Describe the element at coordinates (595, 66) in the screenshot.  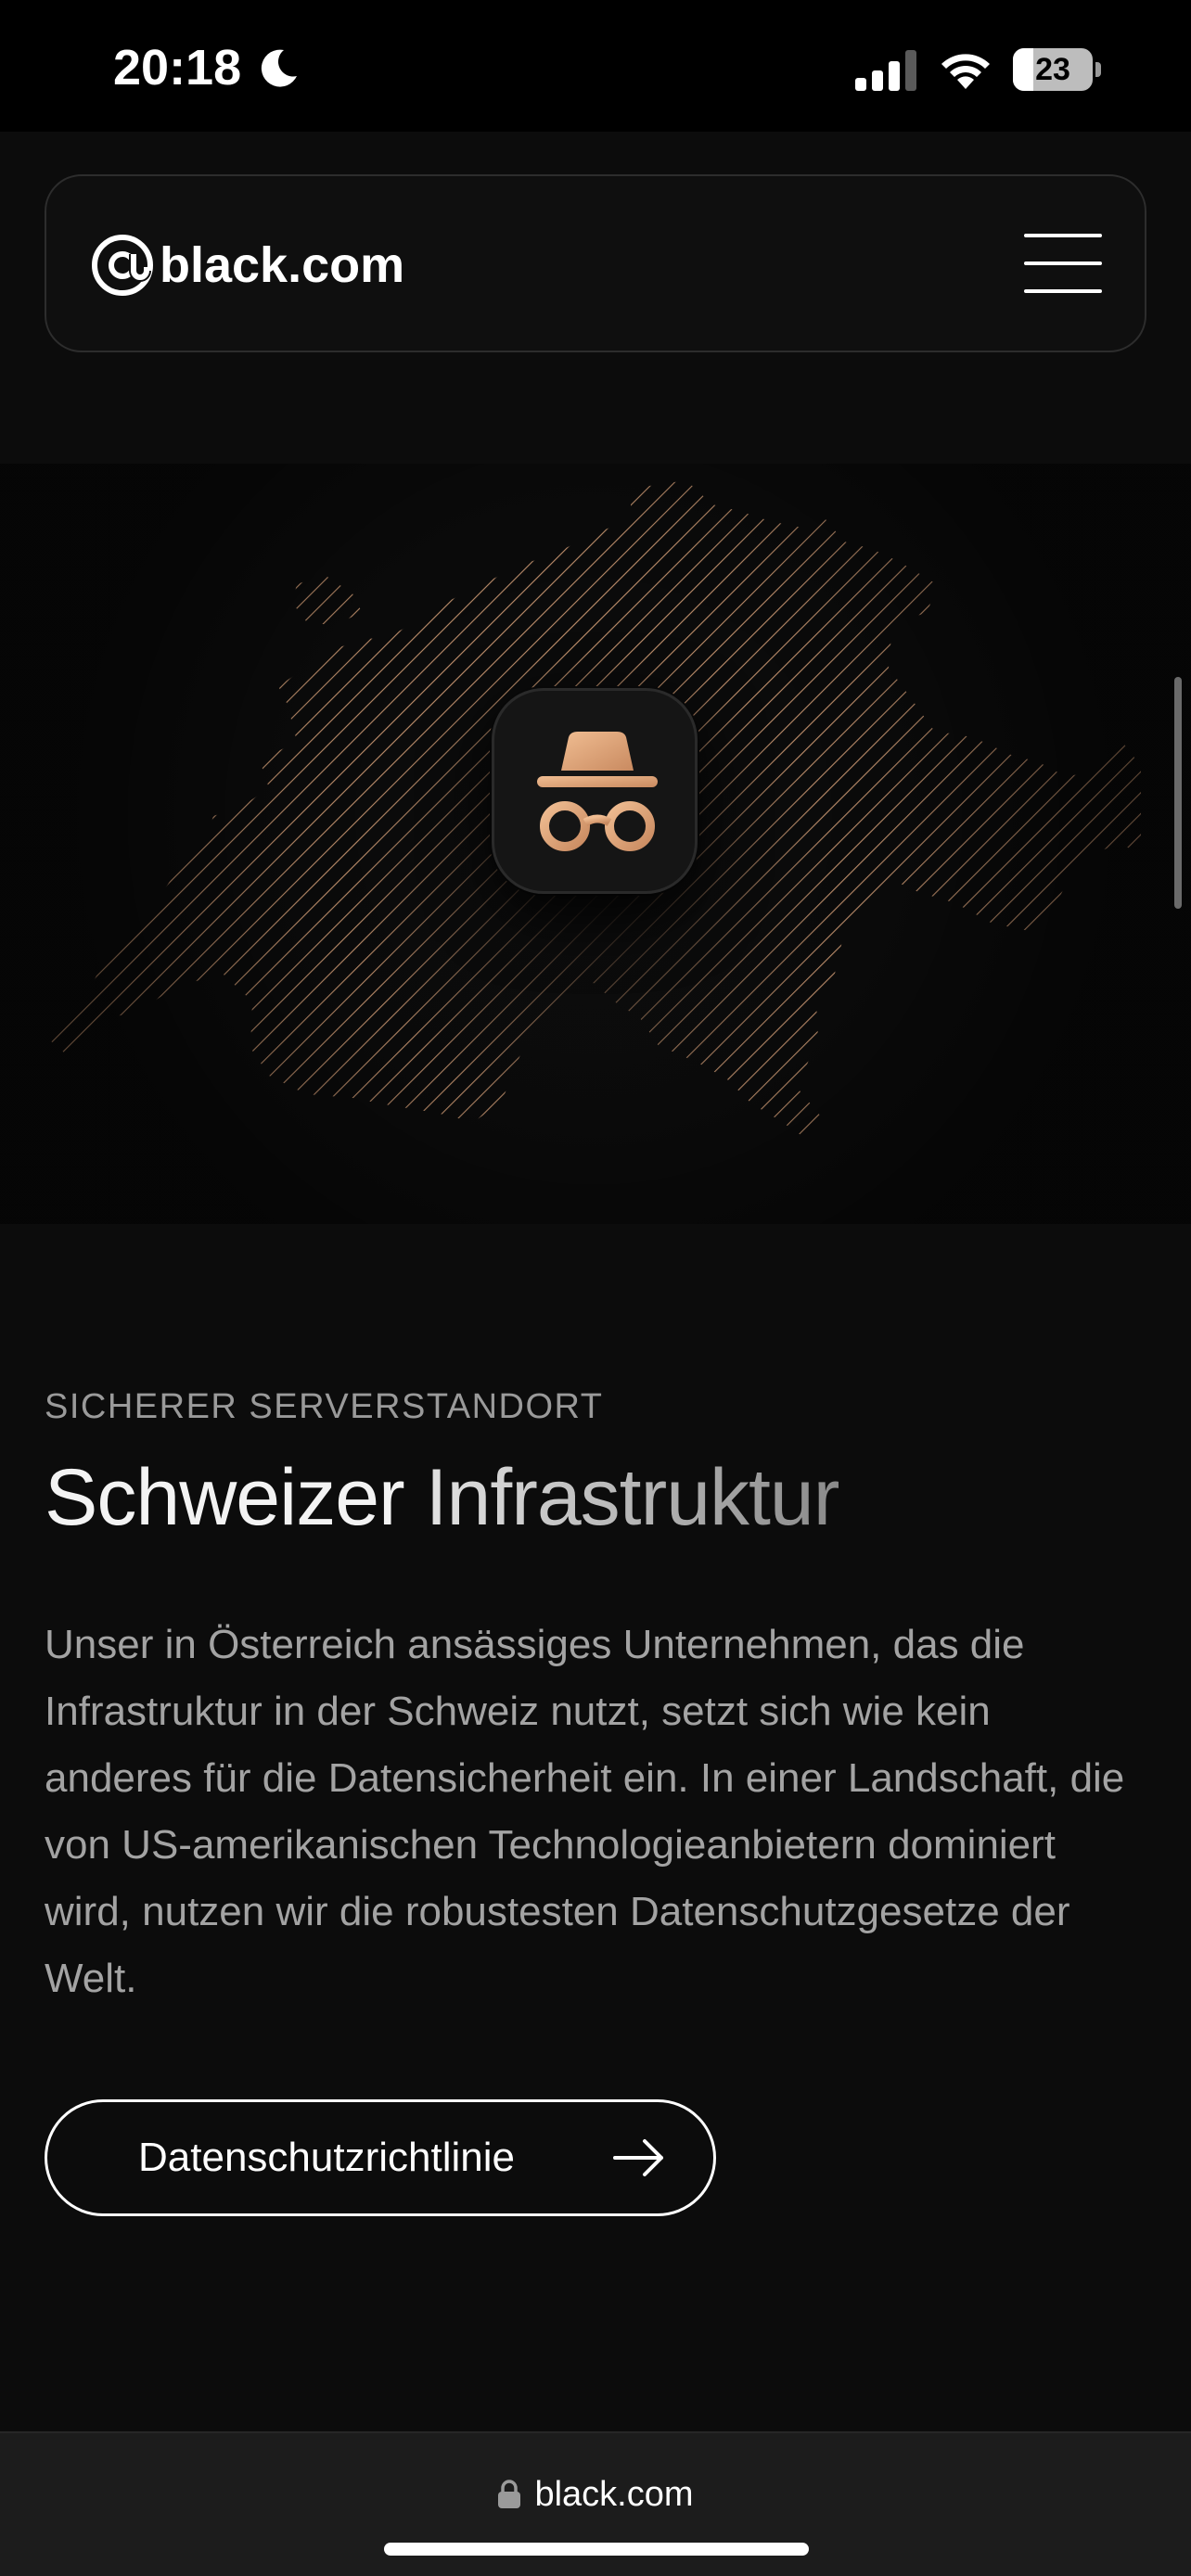
I see `status-bar: 20:18 23` at that location.